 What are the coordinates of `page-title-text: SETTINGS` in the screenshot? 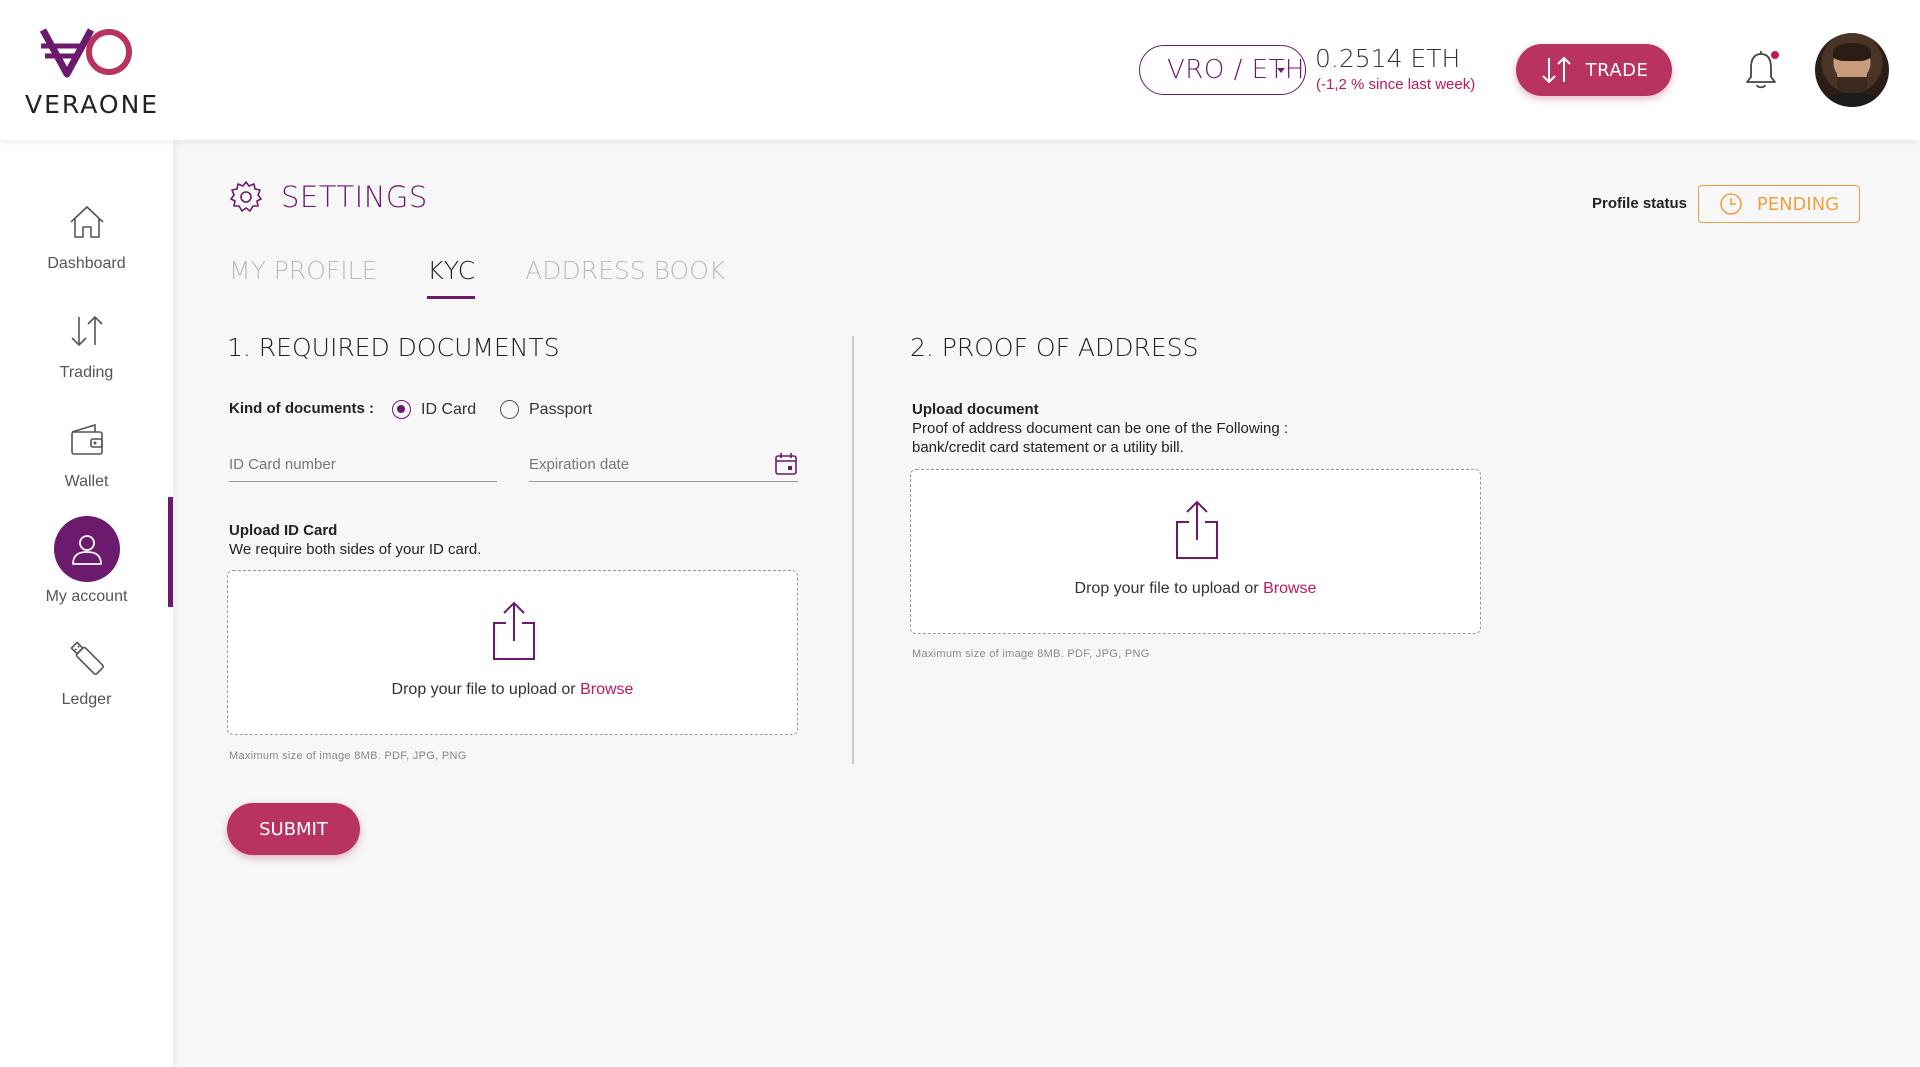 It's located at (354, 197).